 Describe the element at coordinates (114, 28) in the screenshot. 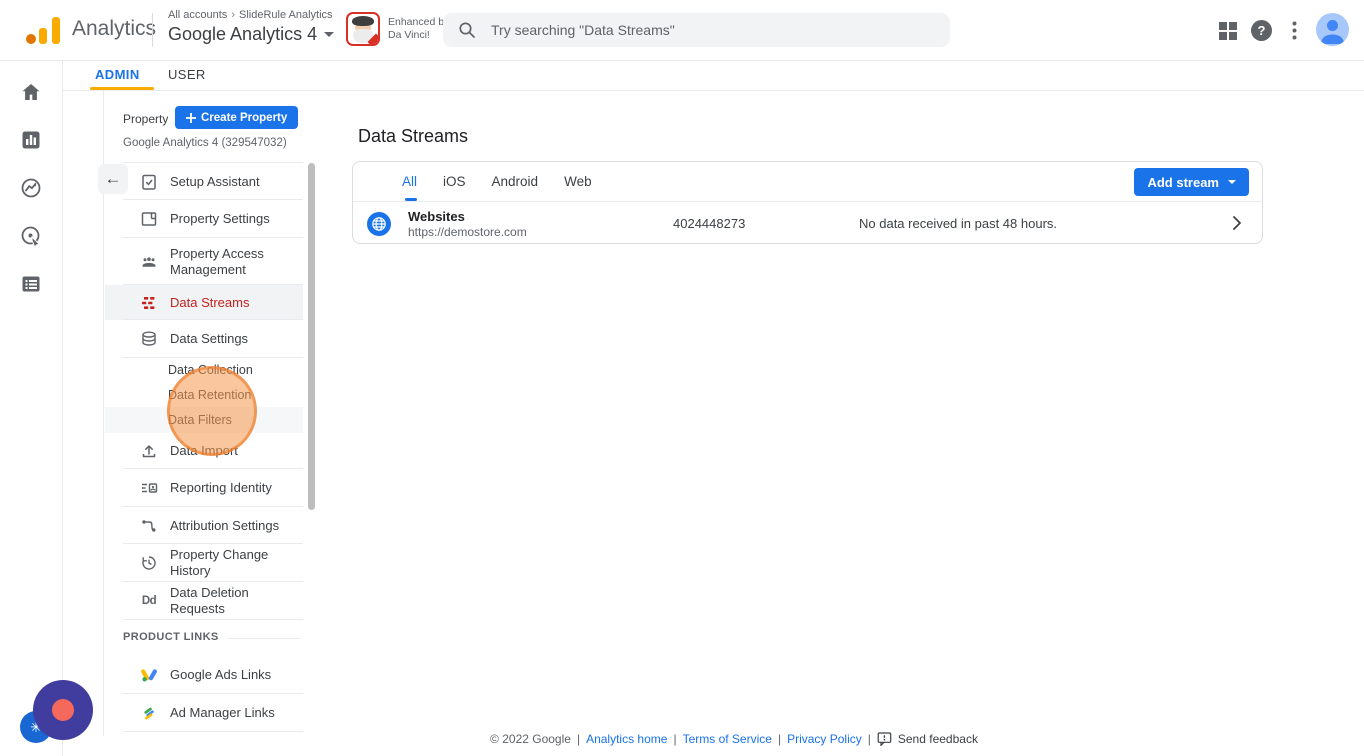

I see `brand-name: Analytics` at that location.